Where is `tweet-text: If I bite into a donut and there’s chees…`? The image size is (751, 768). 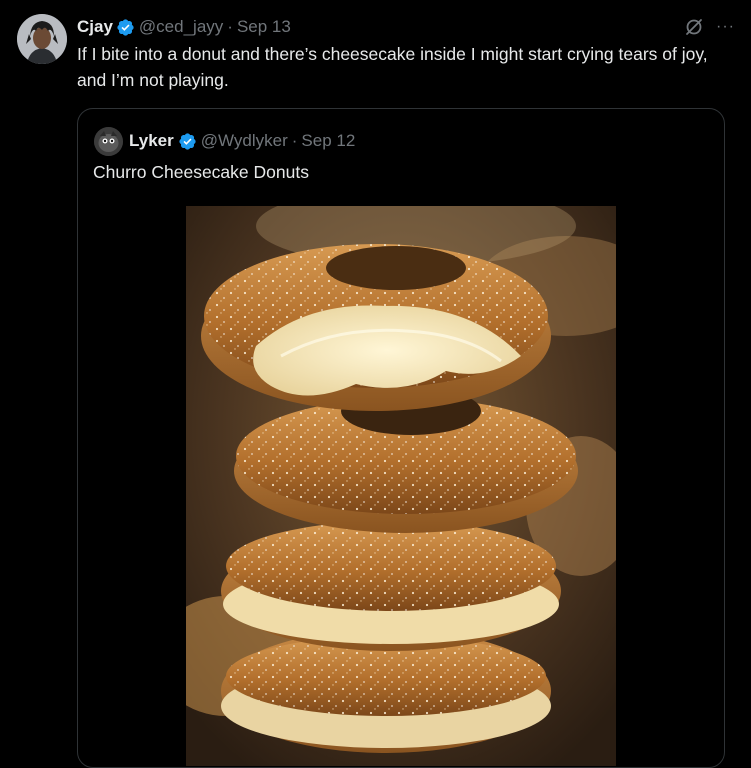
tweet-text: If I bite into a donut and there’s chees… is located at coordinates (392, 67).